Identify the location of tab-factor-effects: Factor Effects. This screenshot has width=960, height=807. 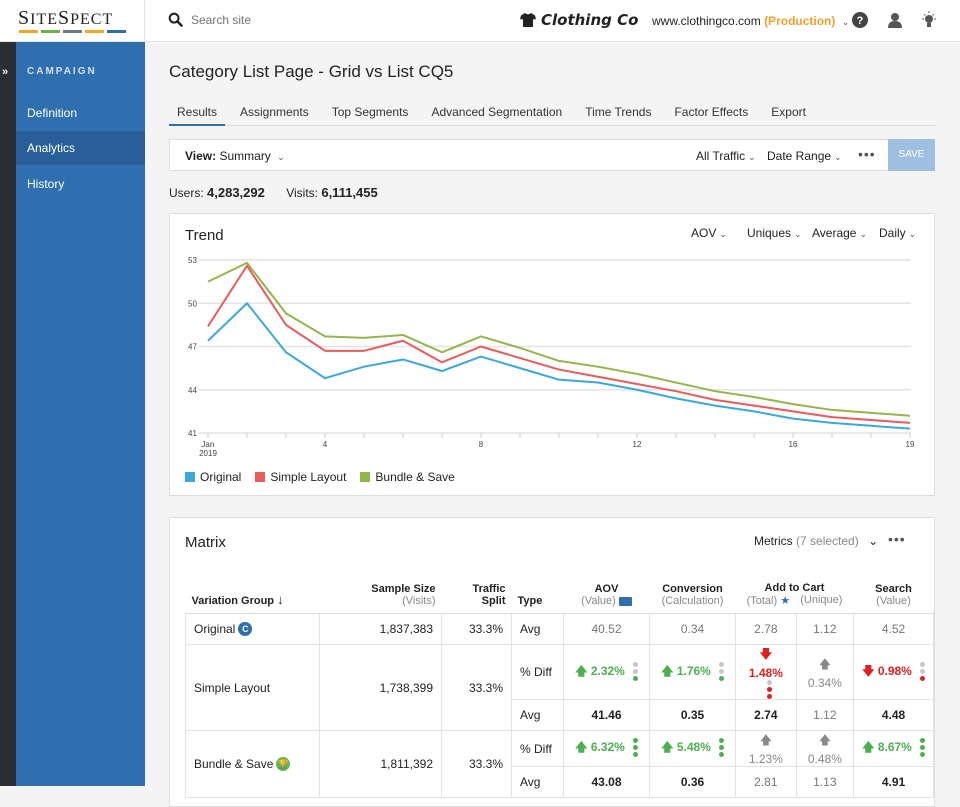
(711, 113).